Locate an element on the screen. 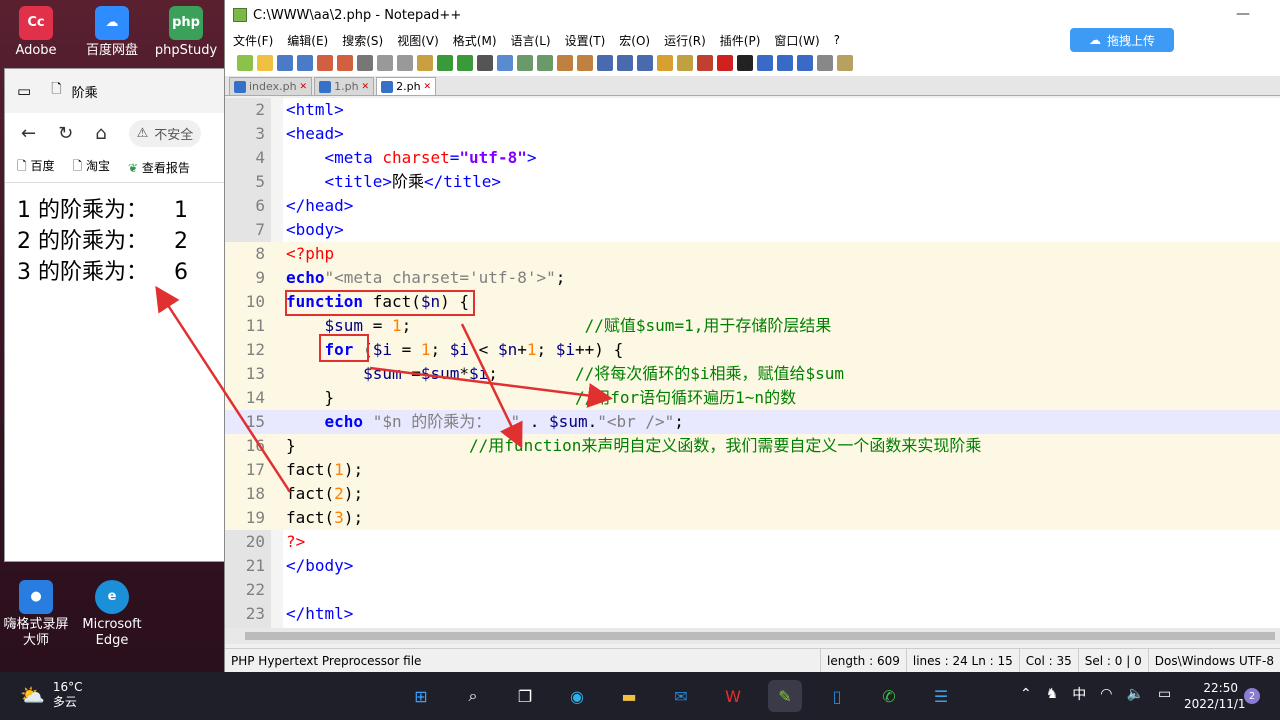 Image resolution: width=1280 pixels, height=720 pixels. save-all-icon is located at coordinates (305, 63).